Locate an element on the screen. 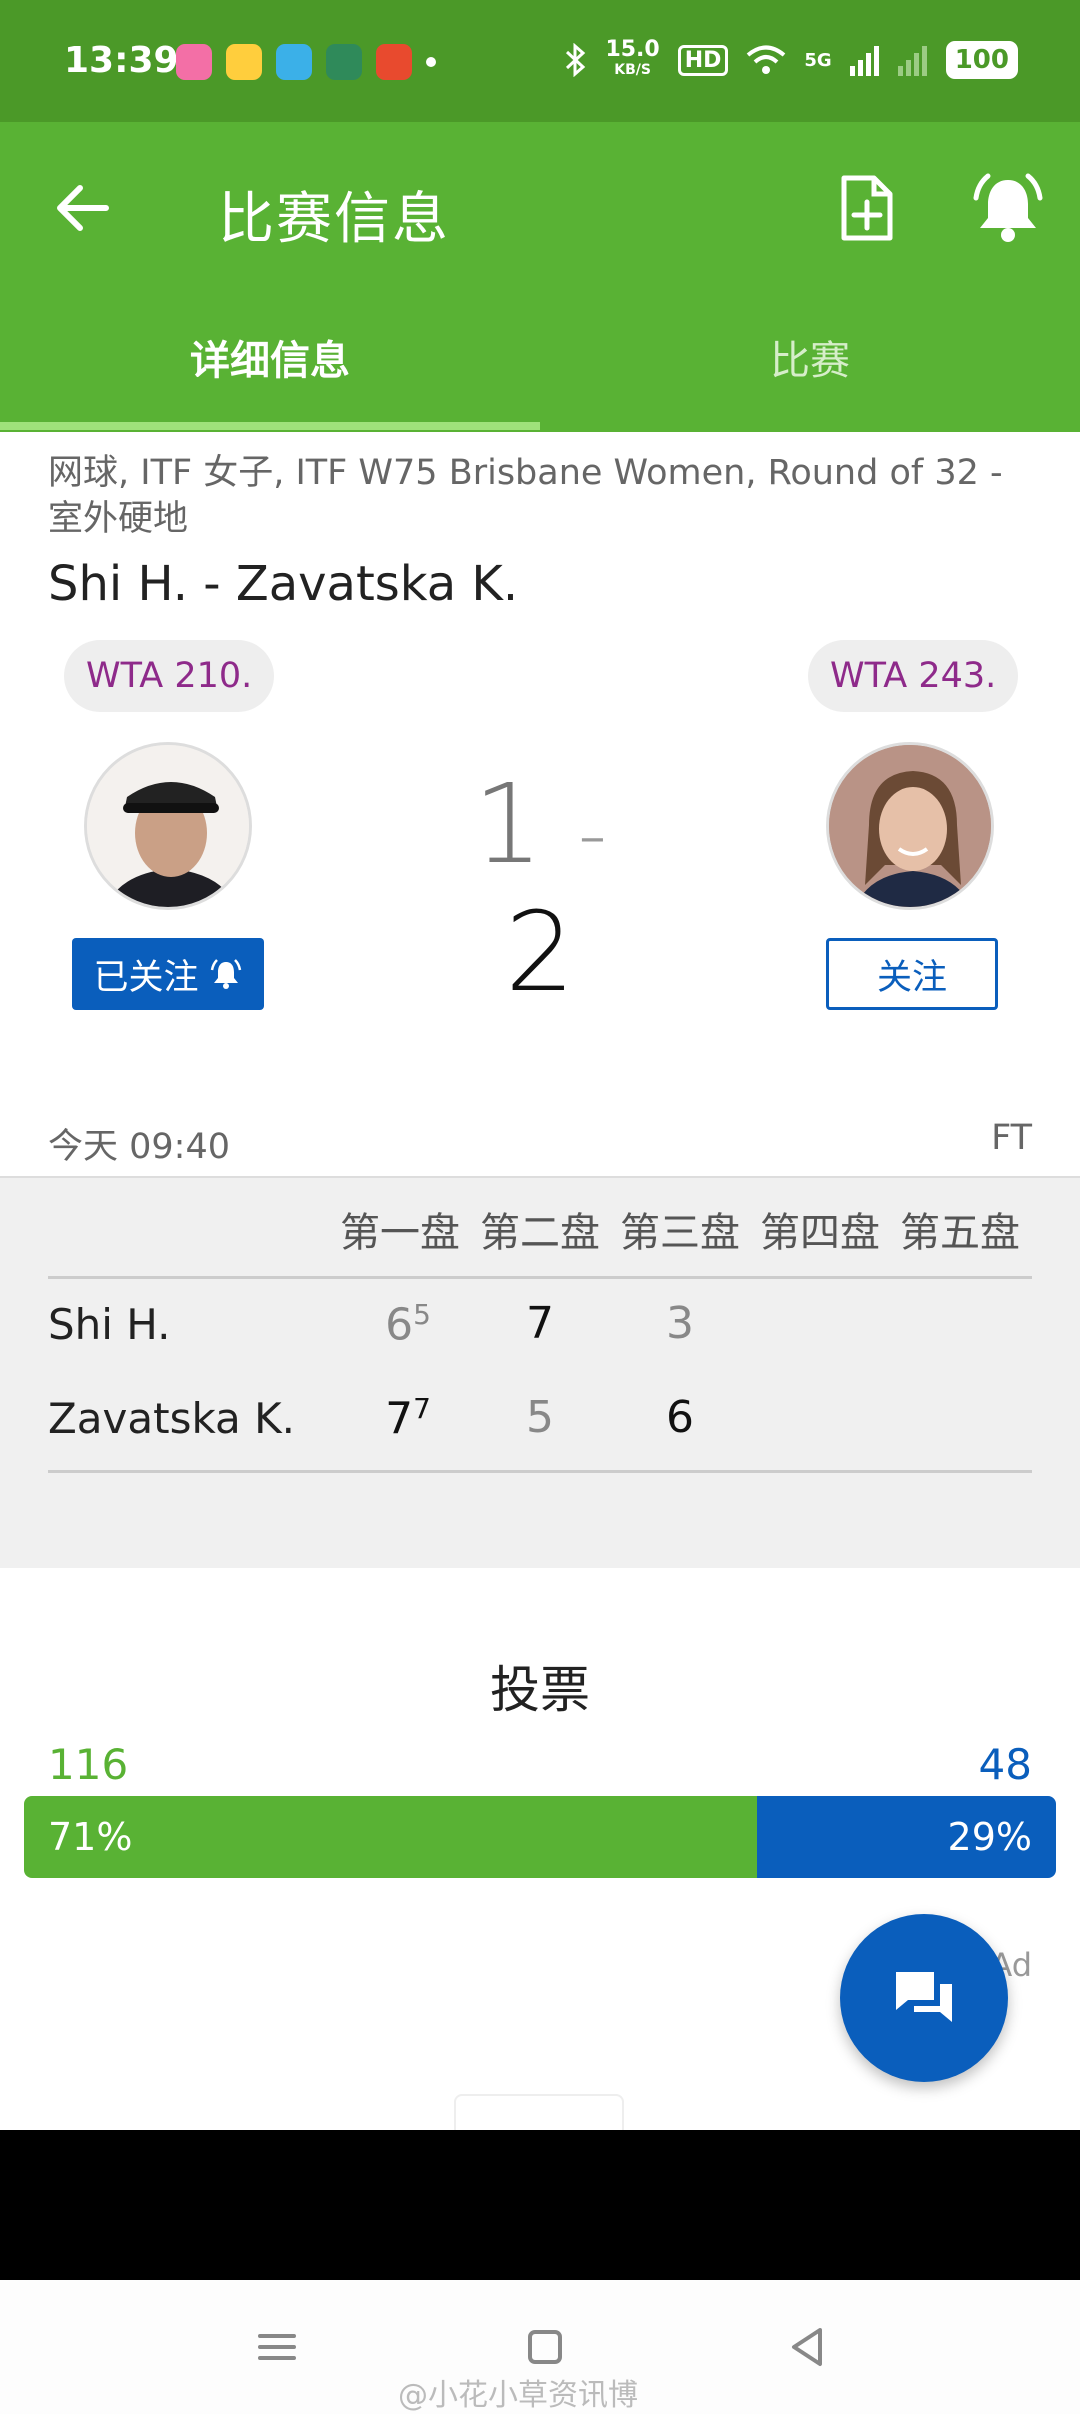  home-icon is located at coordinates (545, 2347).